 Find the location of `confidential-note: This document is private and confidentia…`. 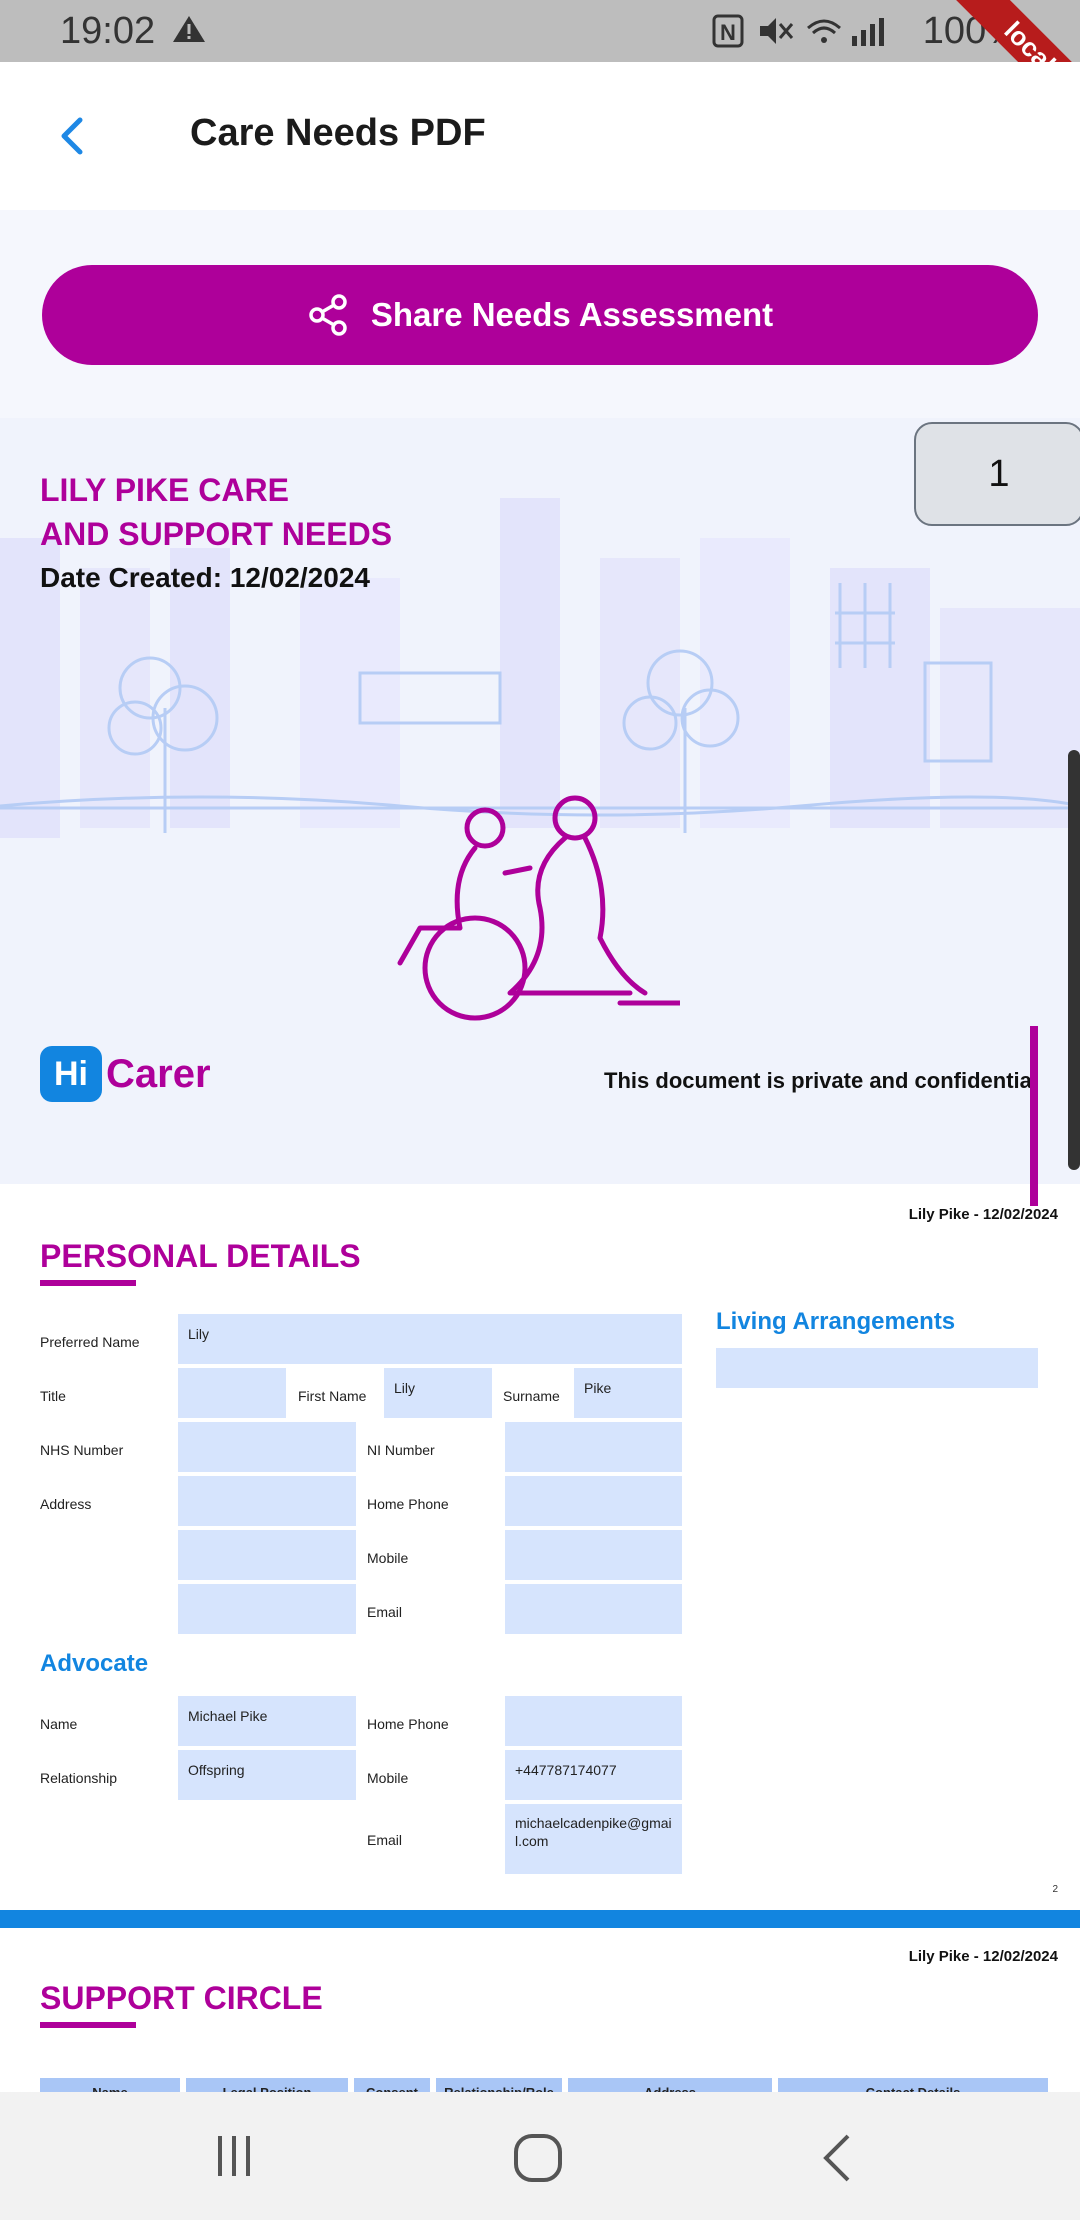

confidential-note: This document is private and confidentia… is located at coordinates (821, 1080).